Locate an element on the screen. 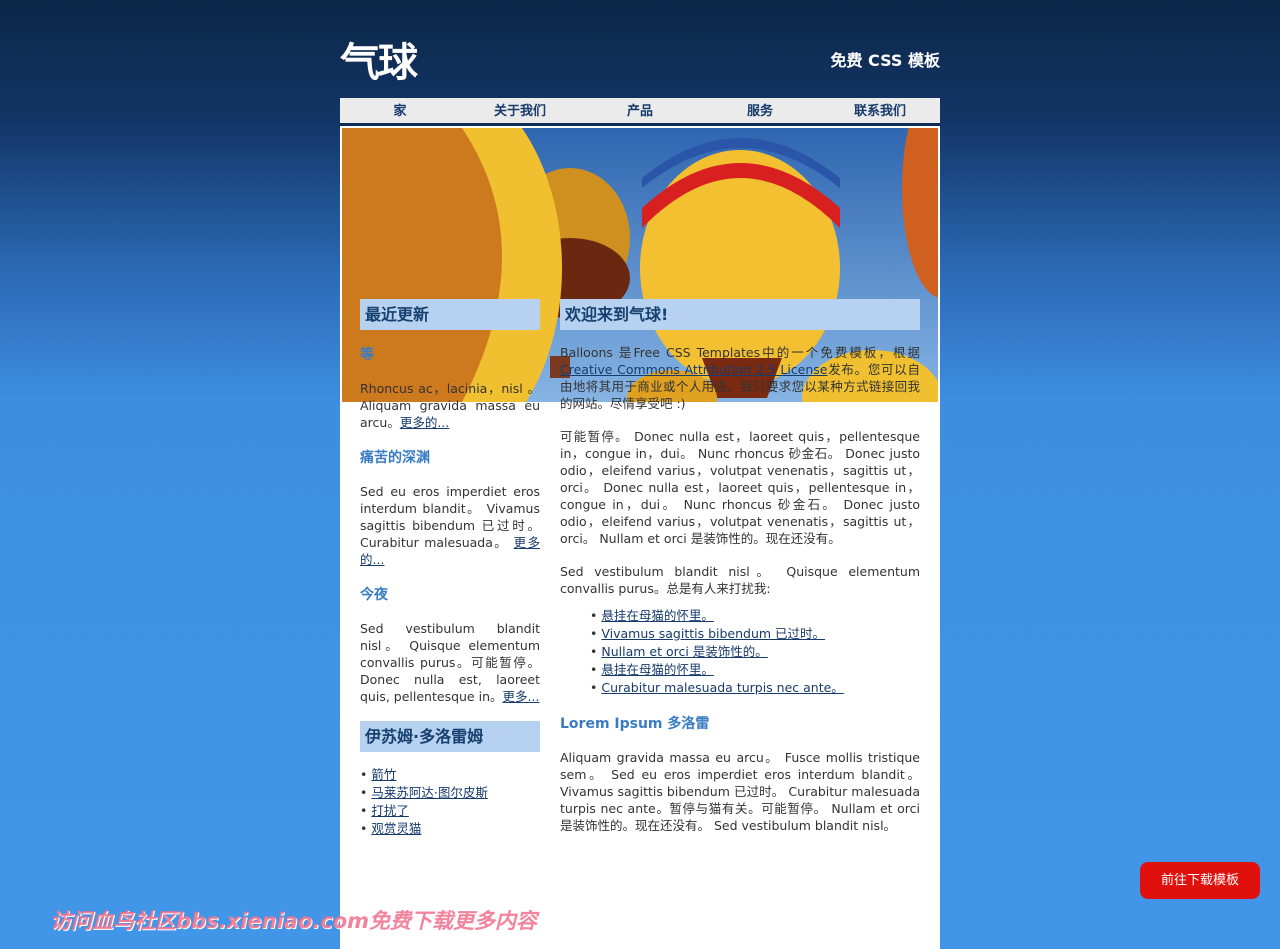  sidebar-link: 打扰了 is located at coordinates (390, 810).